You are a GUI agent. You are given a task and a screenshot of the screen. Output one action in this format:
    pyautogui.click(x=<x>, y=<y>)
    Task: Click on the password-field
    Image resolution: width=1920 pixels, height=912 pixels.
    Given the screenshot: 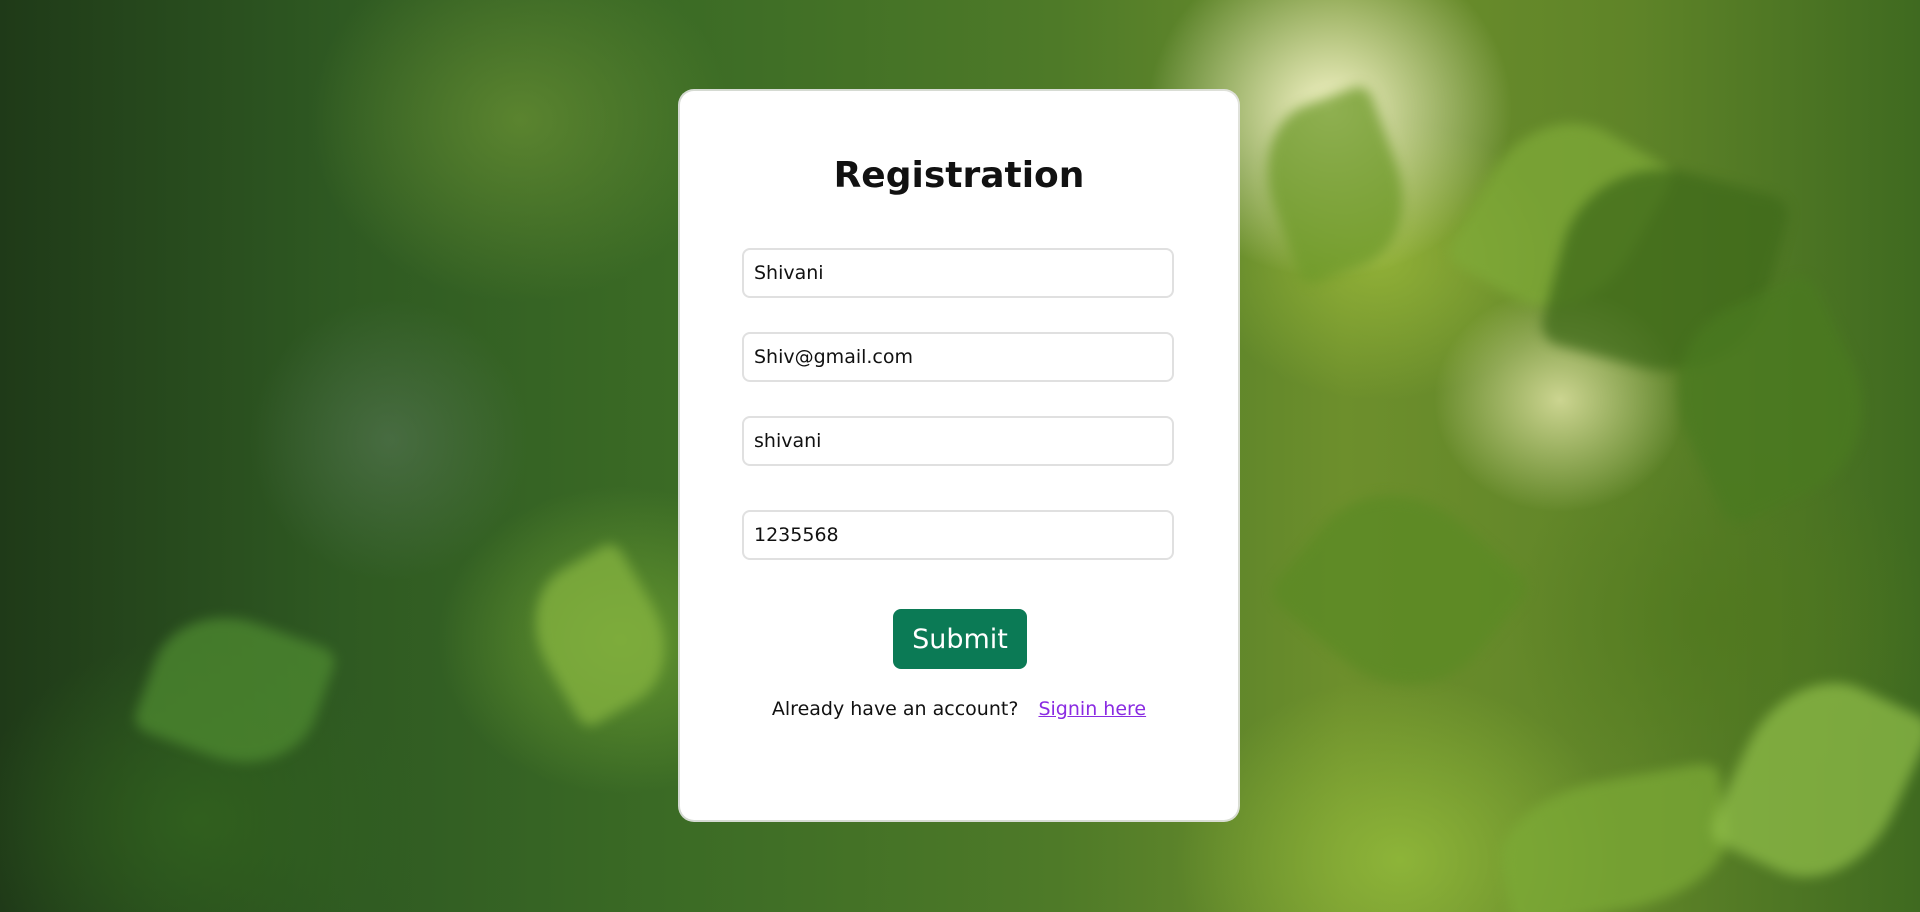 What is the action you would take?
    pyautogui.click(x=958, y=535)
    